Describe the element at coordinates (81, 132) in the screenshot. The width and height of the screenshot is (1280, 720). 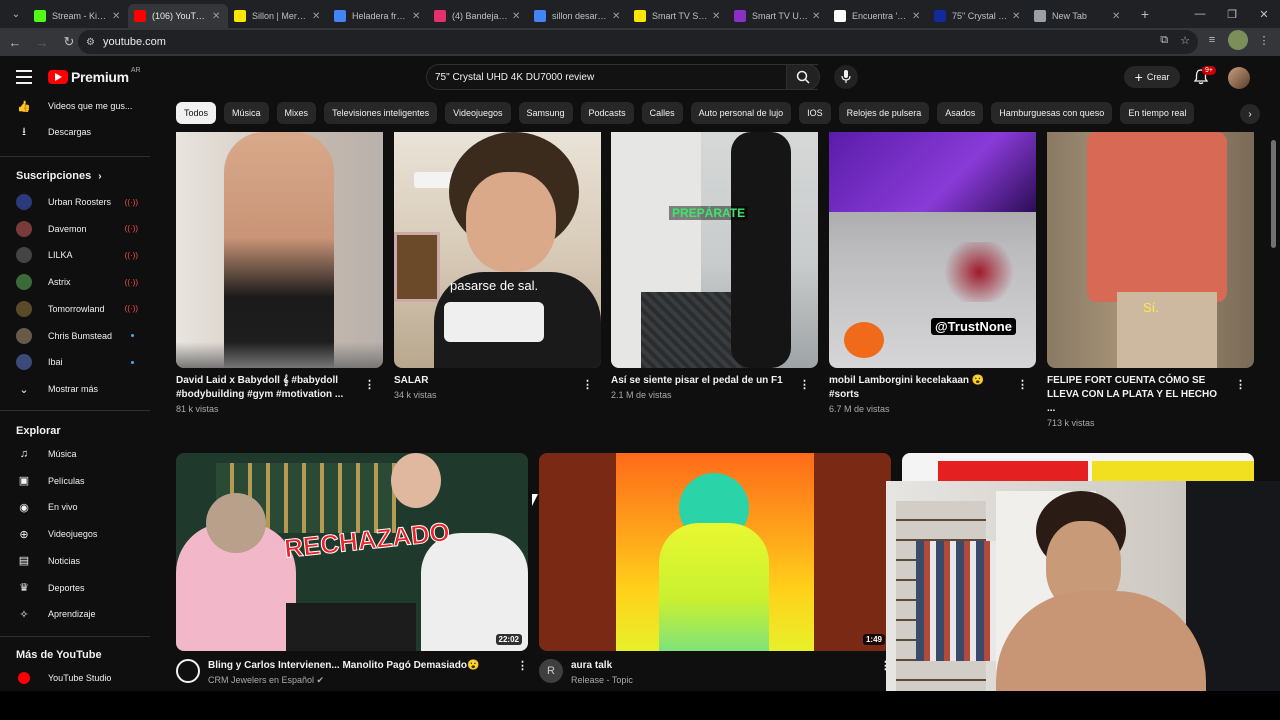
I see `sidebar-item-downloads: ⭳ Descargas` at that location.